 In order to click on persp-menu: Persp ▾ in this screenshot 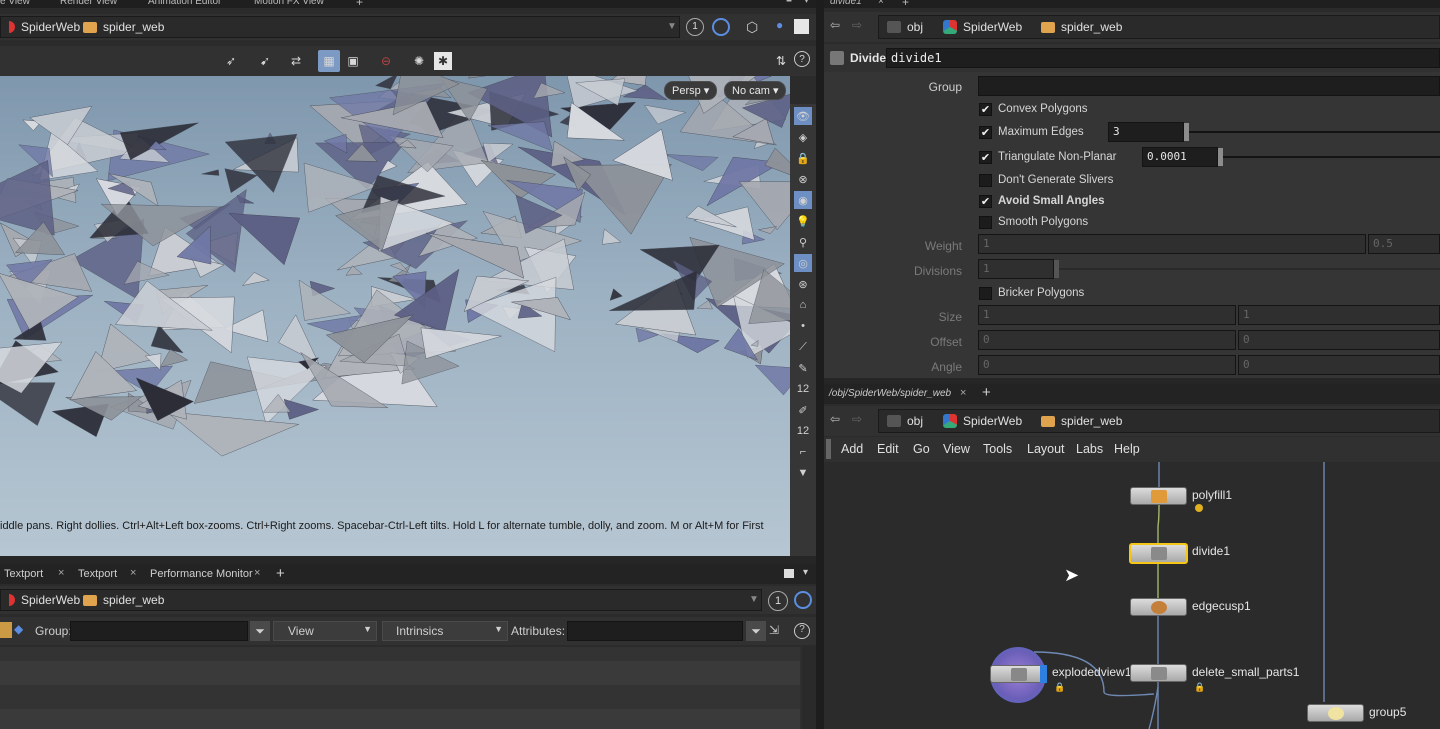, I will do `click(691, 90)`.